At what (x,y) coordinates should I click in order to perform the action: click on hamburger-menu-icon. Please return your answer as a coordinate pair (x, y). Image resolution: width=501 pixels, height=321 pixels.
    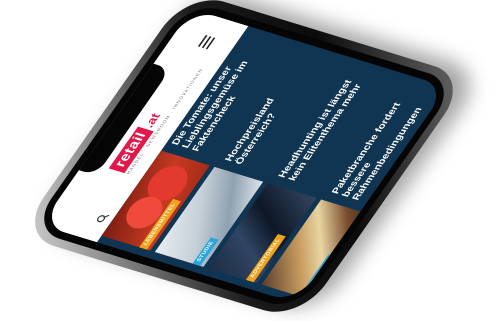
    Looking at the image, I should click on (206, 42).